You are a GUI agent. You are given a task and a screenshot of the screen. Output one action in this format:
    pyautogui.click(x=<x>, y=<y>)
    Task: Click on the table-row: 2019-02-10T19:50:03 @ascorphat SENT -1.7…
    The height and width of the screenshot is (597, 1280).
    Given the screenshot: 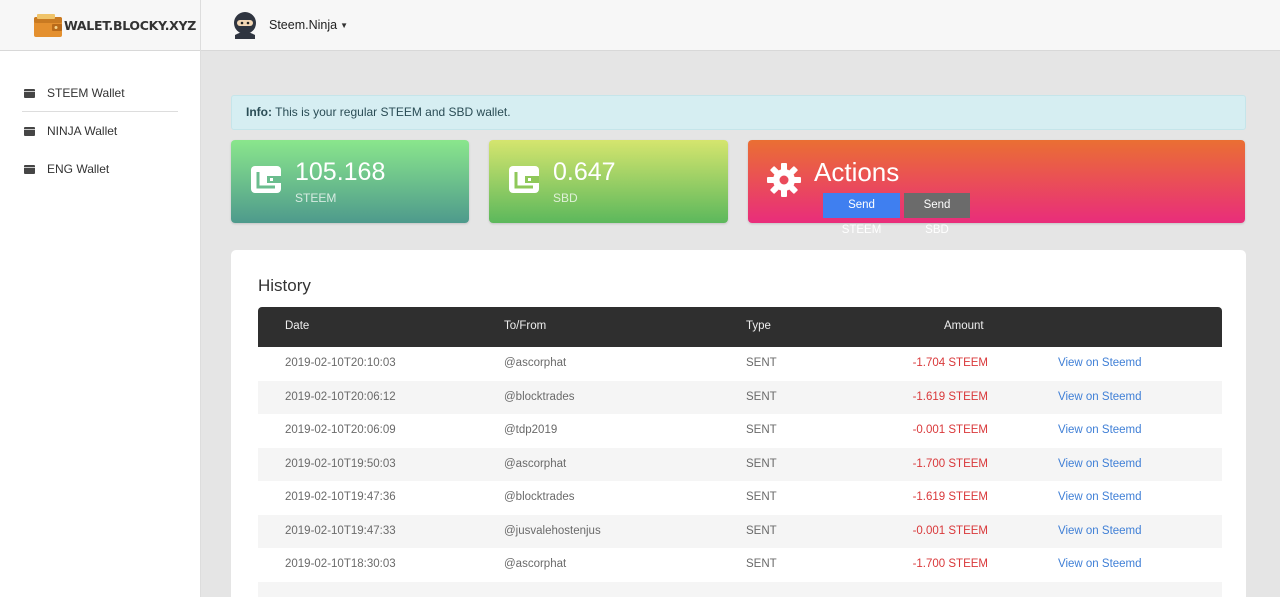 What is the action you would take?
    pyautogui.click(x=740, y=464)
    